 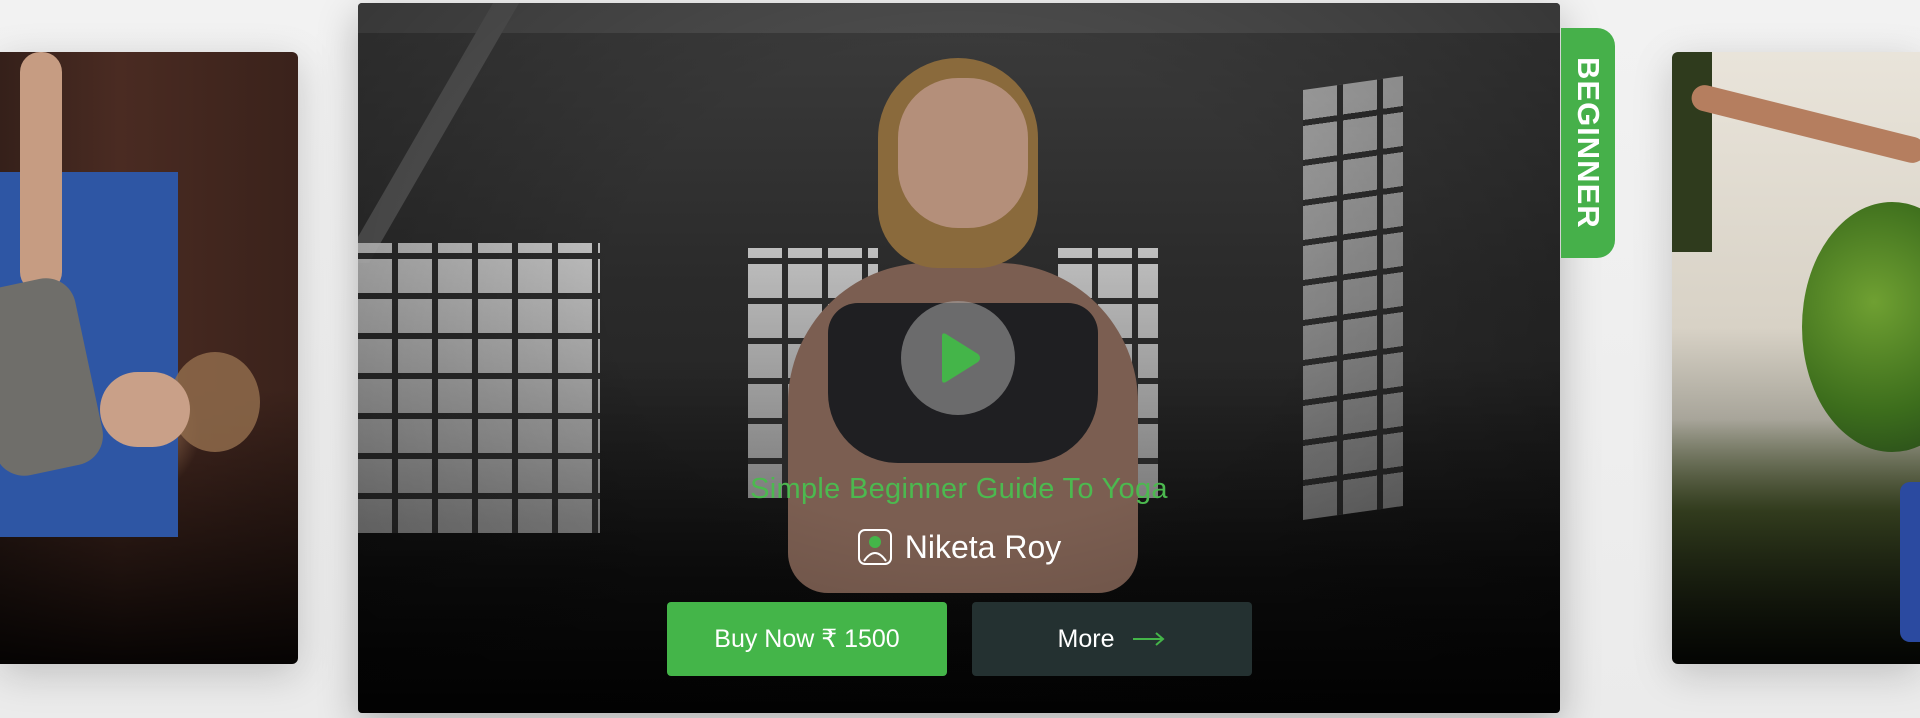 I want to click on arrow-right-icon, so click(x=1149, y=639).